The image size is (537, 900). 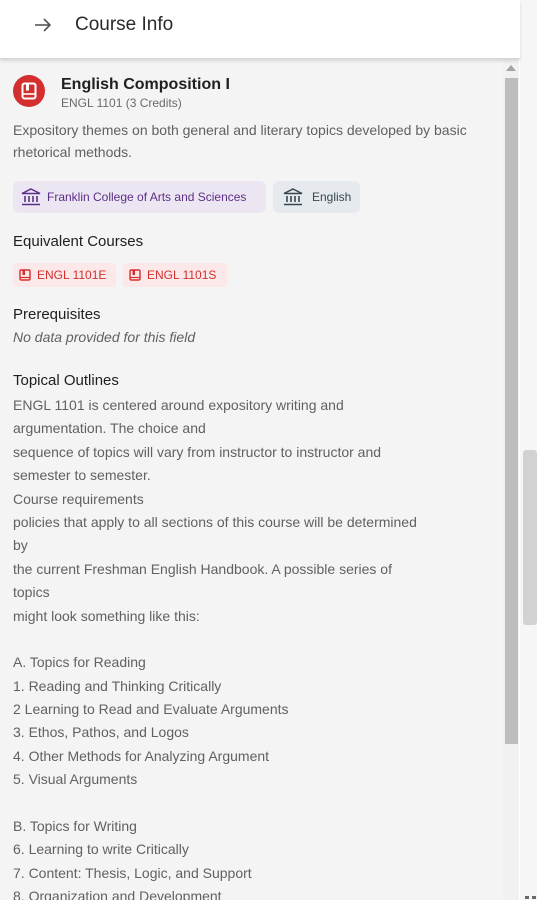 I want to click on outline-line: might look something like this:, so click(x=106, y=615).